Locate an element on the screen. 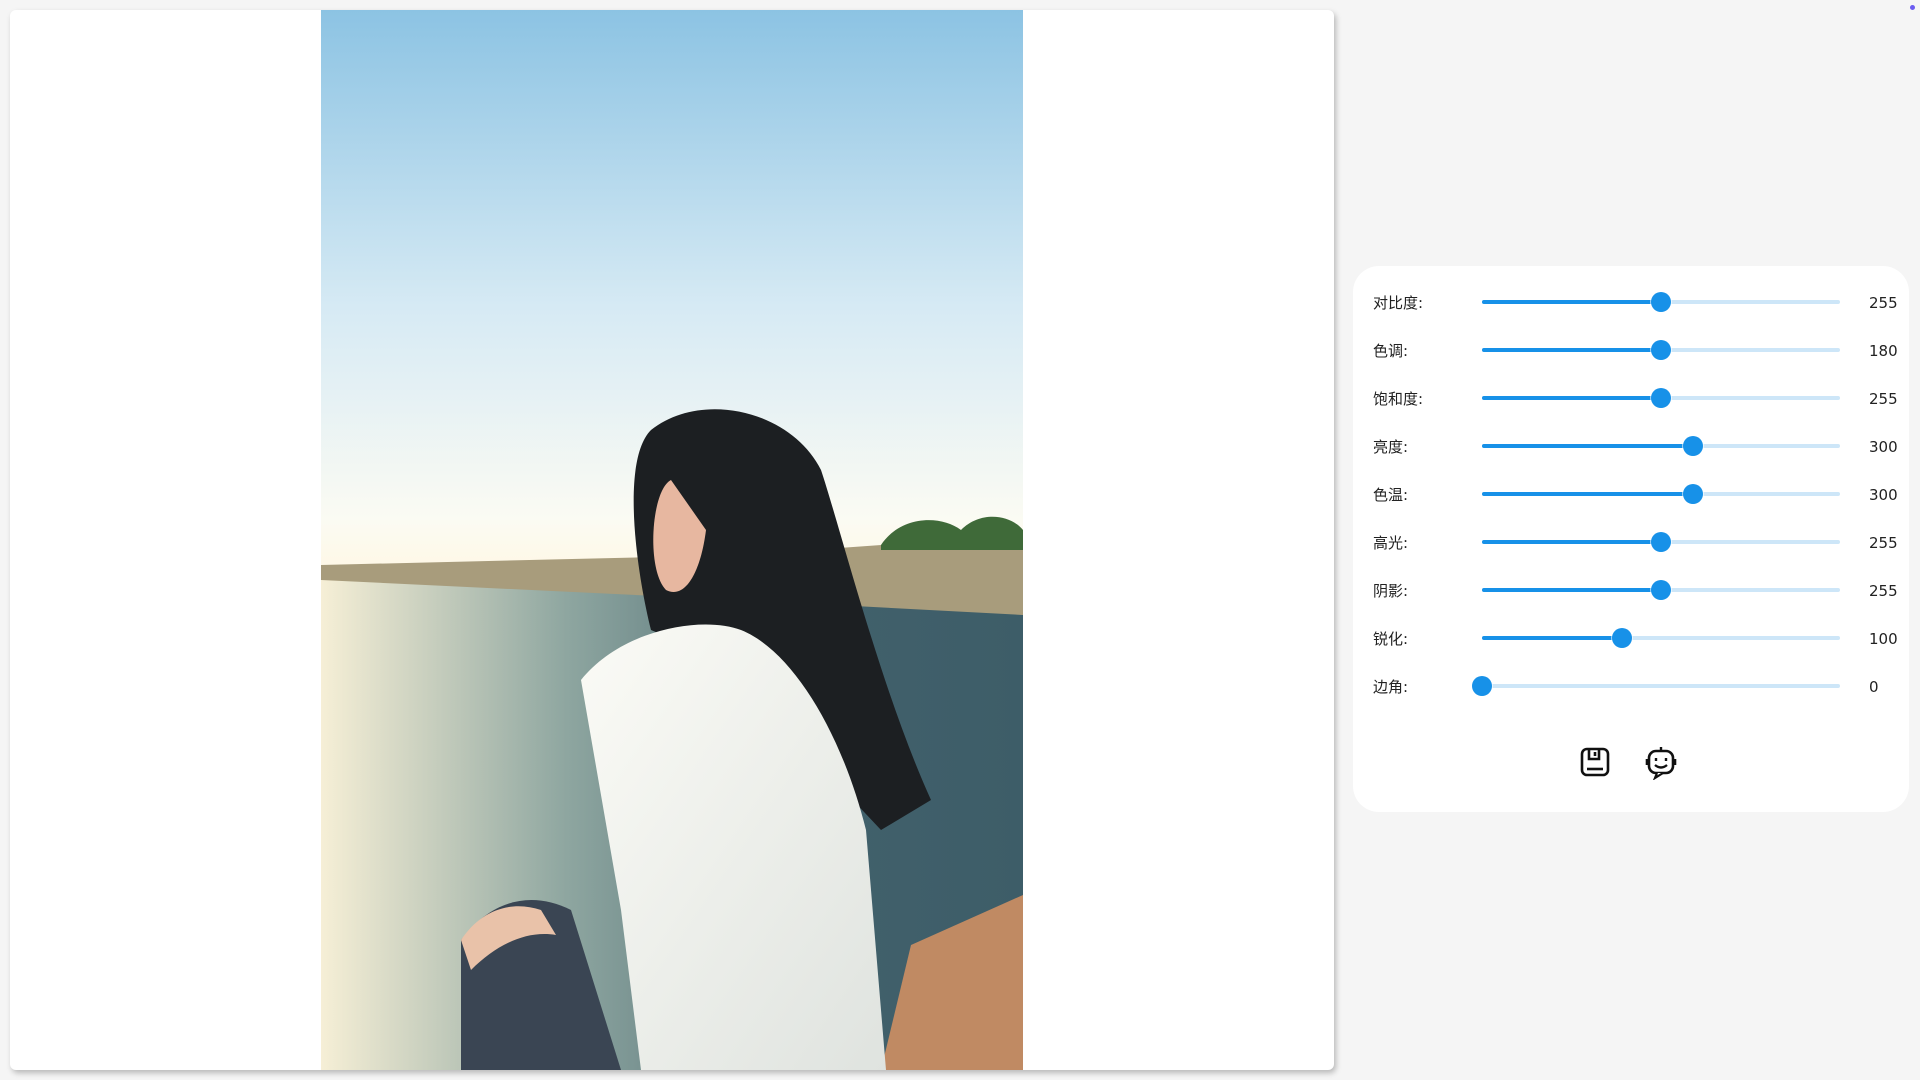 The width and height of the screenshot is (1920, 1080). auto-enhance-button is located at coordinates (1661, 762).